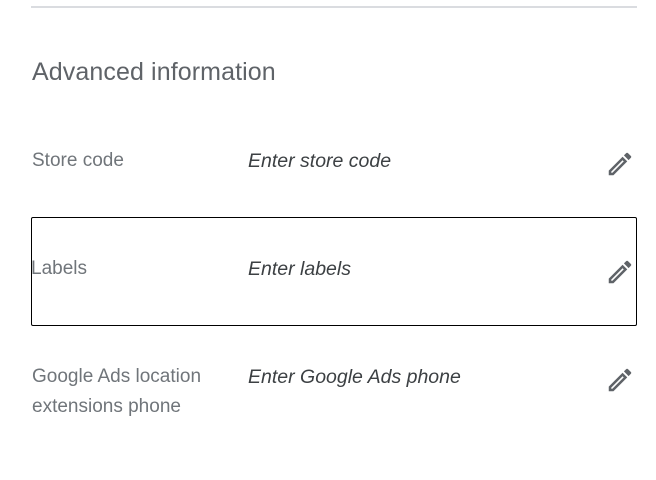  I want to click on edit-store-code-button, so click(620, 164).